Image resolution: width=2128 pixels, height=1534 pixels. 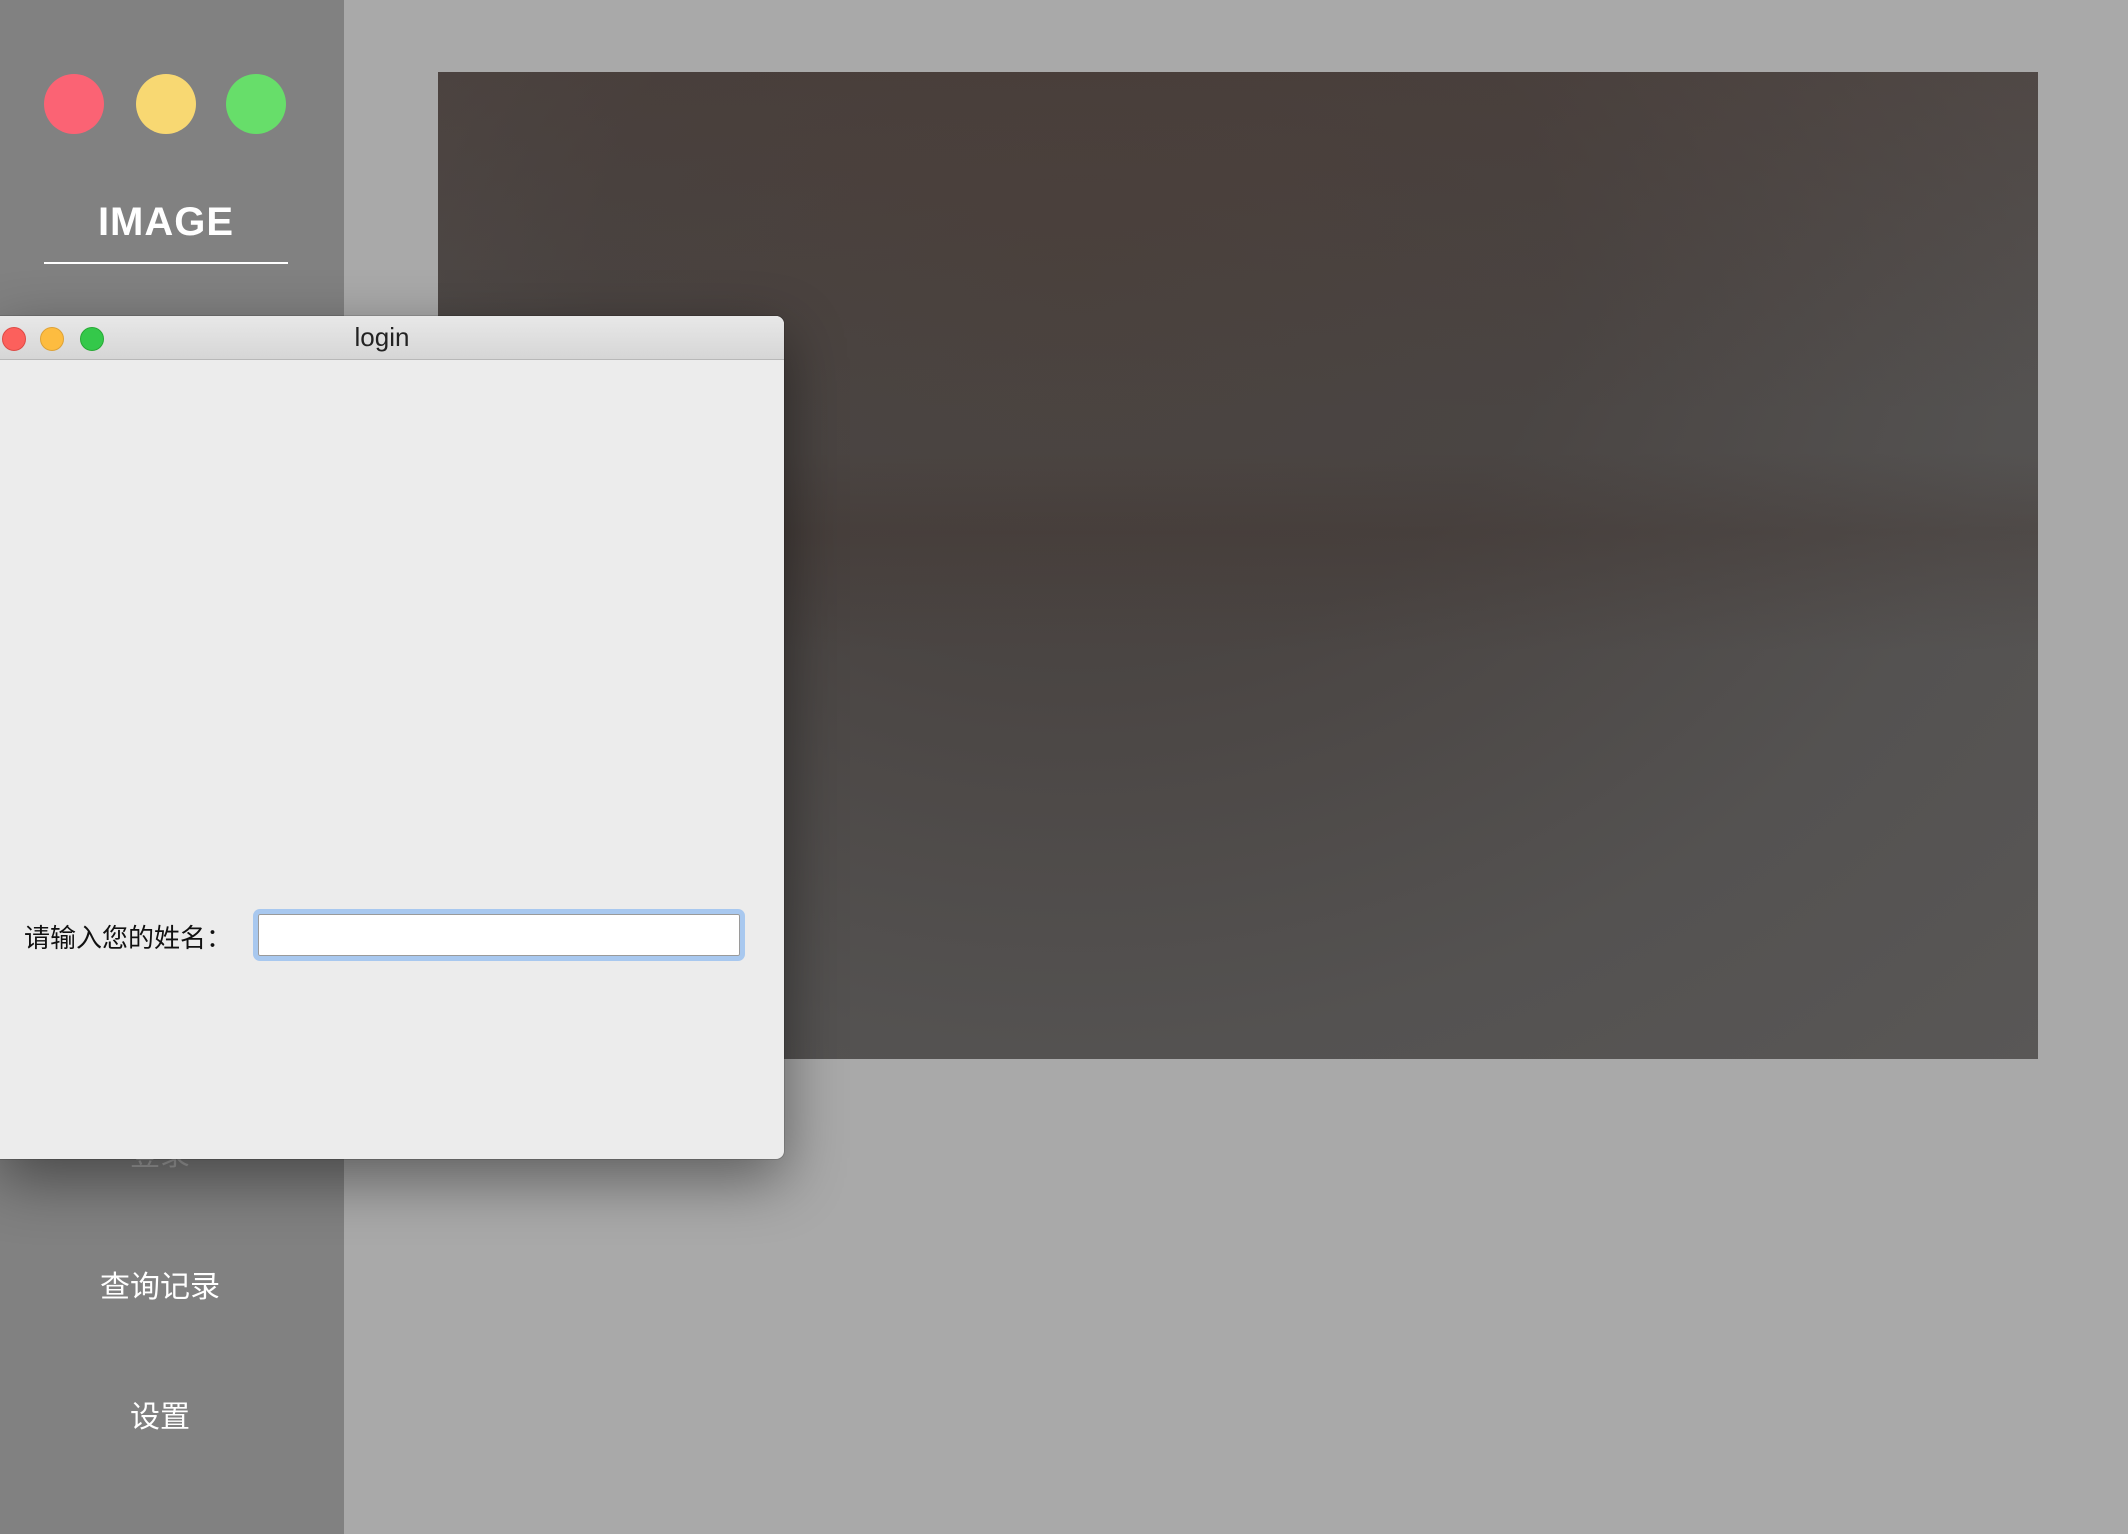 I want to click on app-title: IMAGE, so click(x=166, y=222).